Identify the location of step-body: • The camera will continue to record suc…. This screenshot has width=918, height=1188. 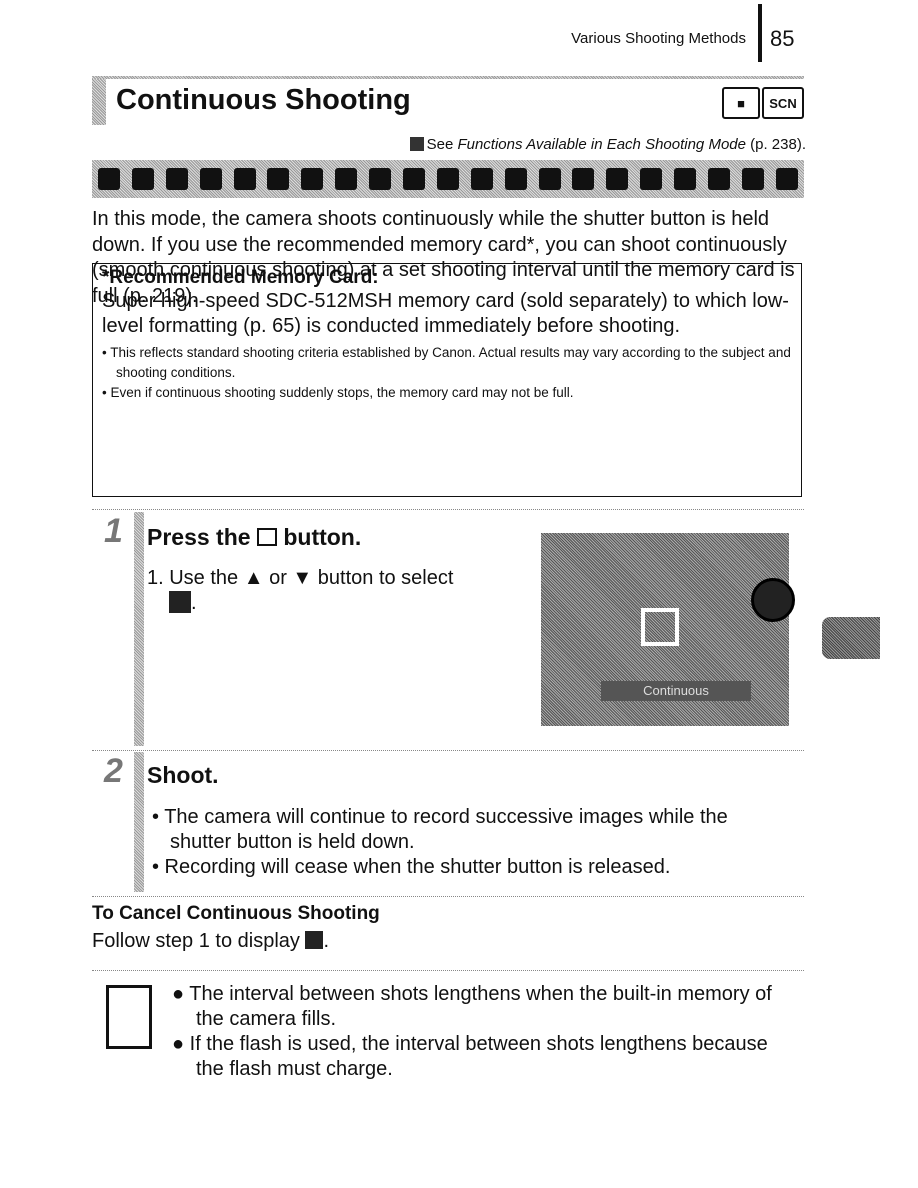
(472, 842).